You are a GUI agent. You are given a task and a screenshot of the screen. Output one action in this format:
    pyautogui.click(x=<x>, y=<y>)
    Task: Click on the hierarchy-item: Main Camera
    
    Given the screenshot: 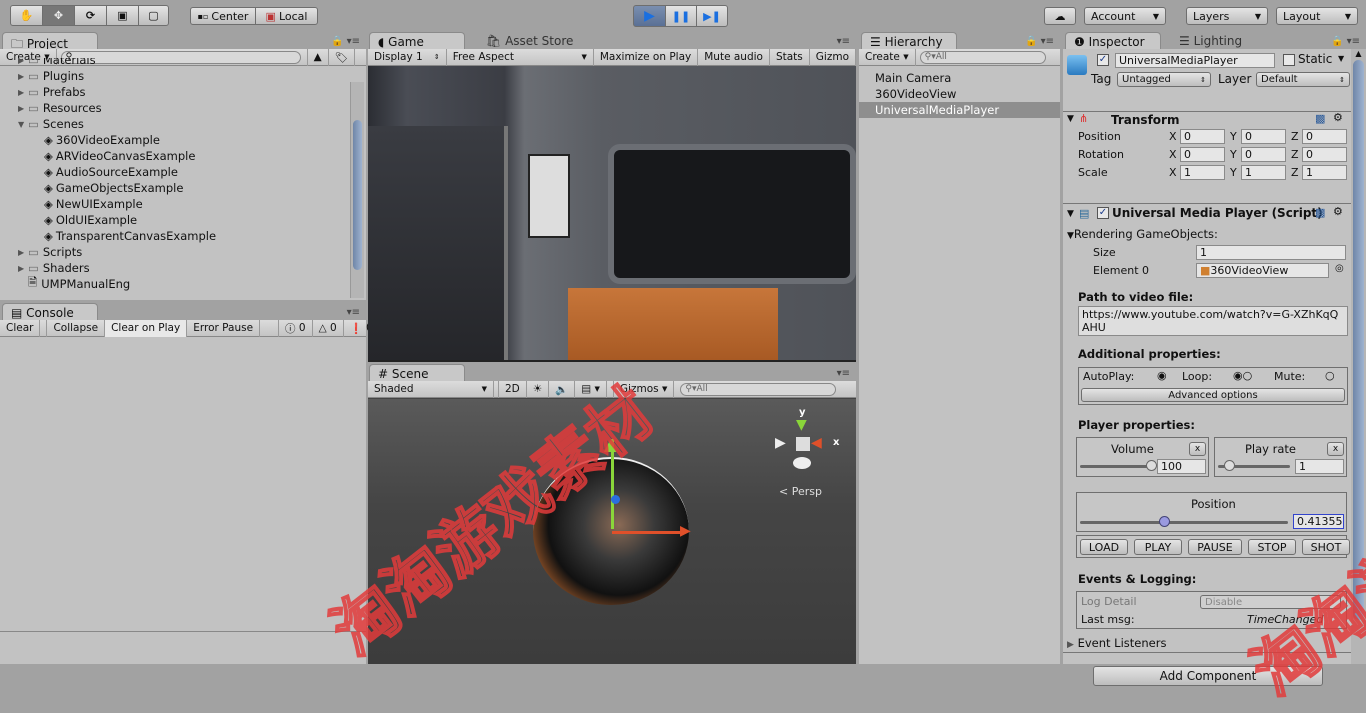 What is the action you would take?
    pyautogui.click(x=959, y=78)
    